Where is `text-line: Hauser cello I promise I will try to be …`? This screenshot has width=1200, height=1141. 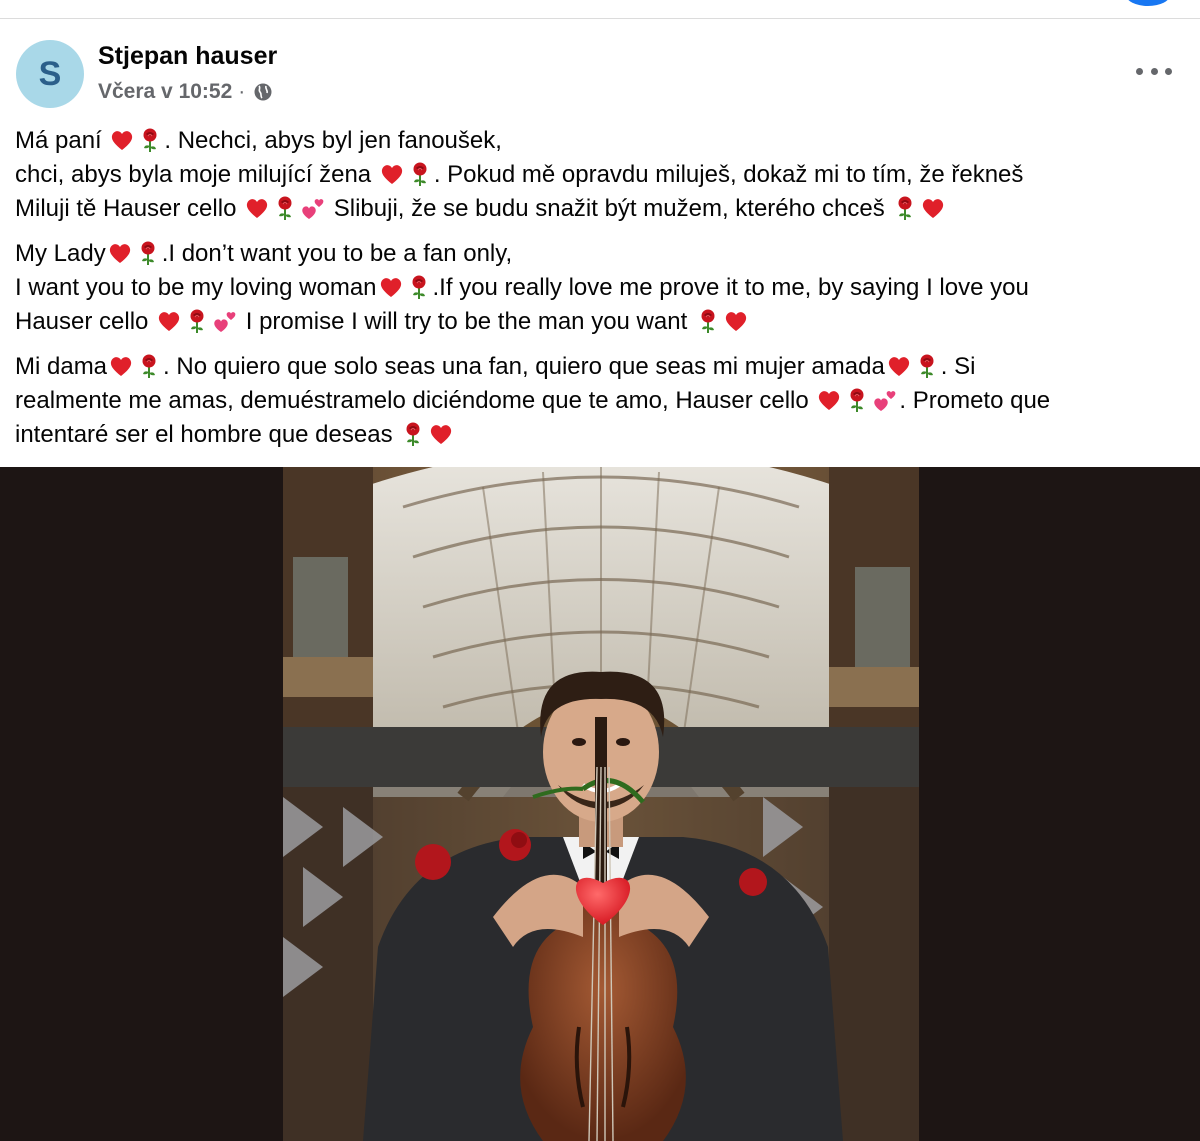
text-line: Hauser cello I promise I will try to be … is located at coordinates (600, 322).